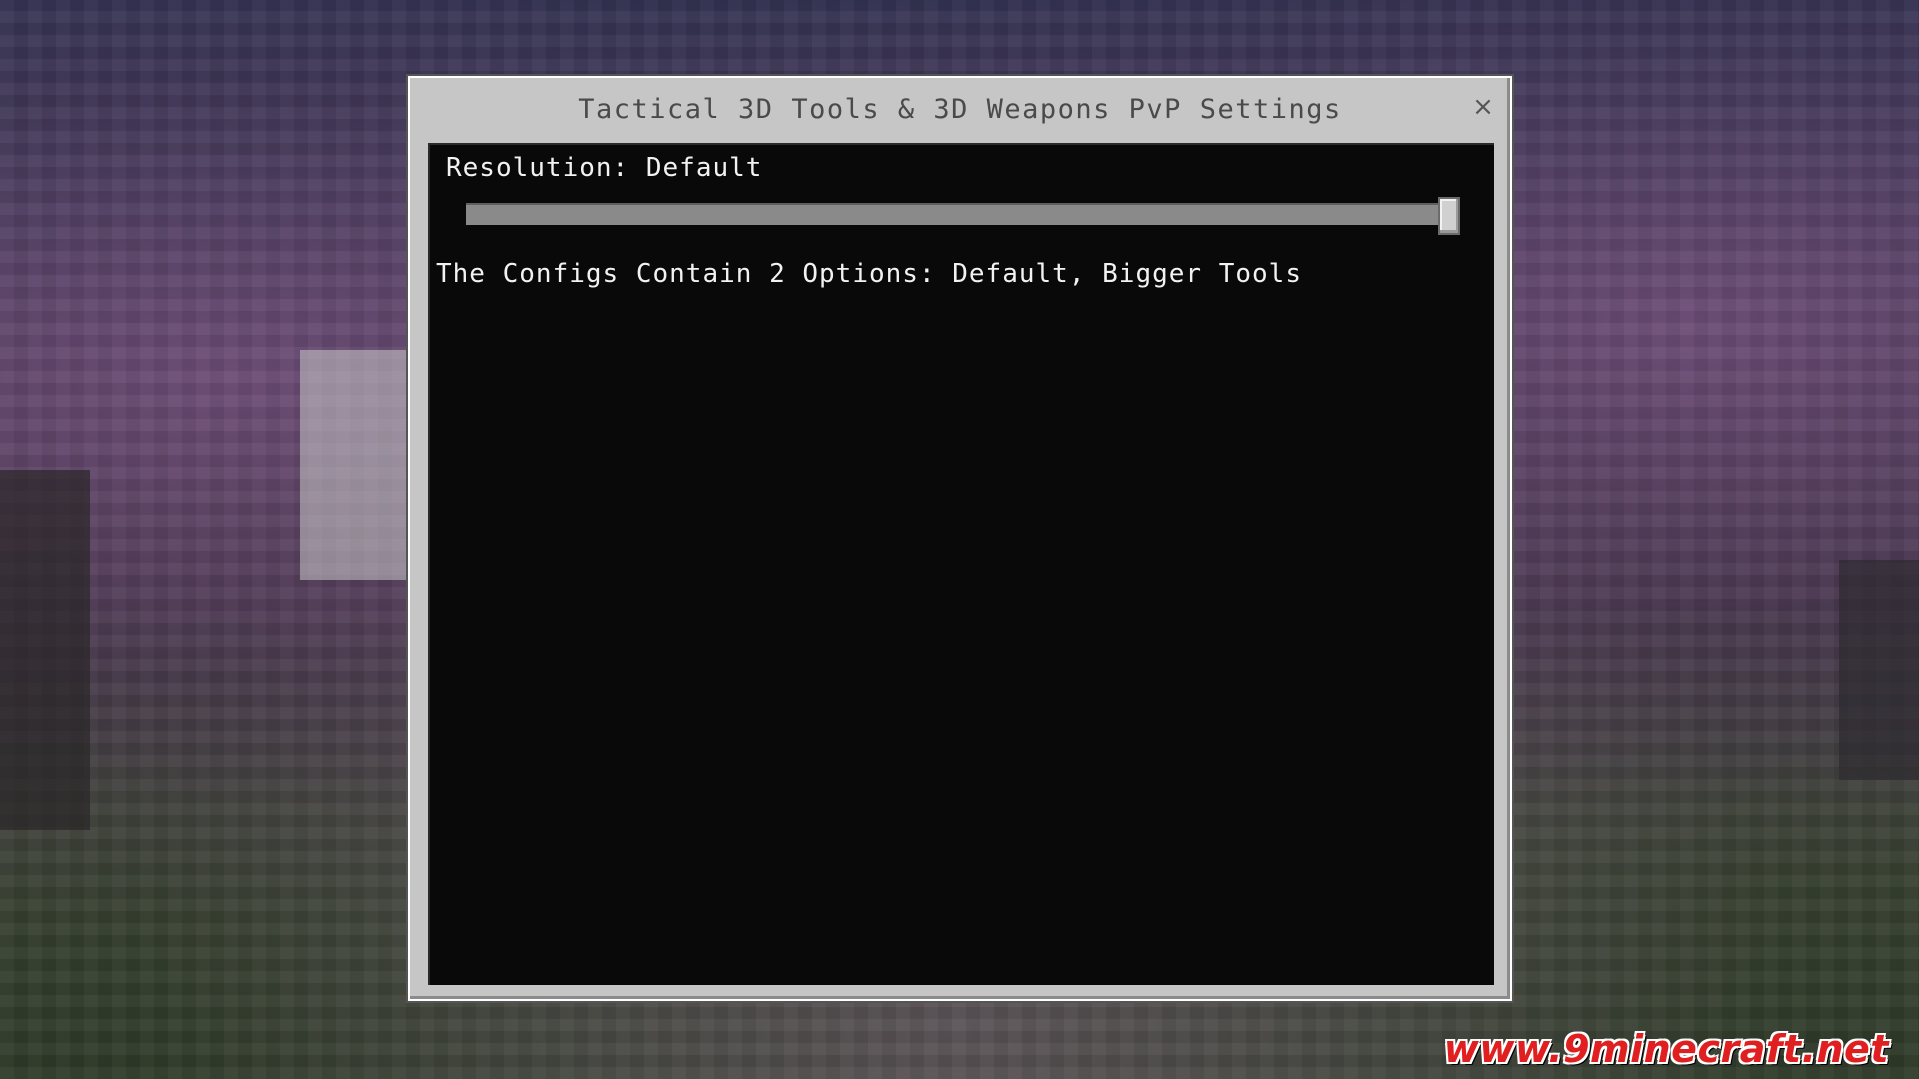  Describe the element at coordinates (45, 650) in the screenshot. I see `background-tree-trunk-left` at that location.